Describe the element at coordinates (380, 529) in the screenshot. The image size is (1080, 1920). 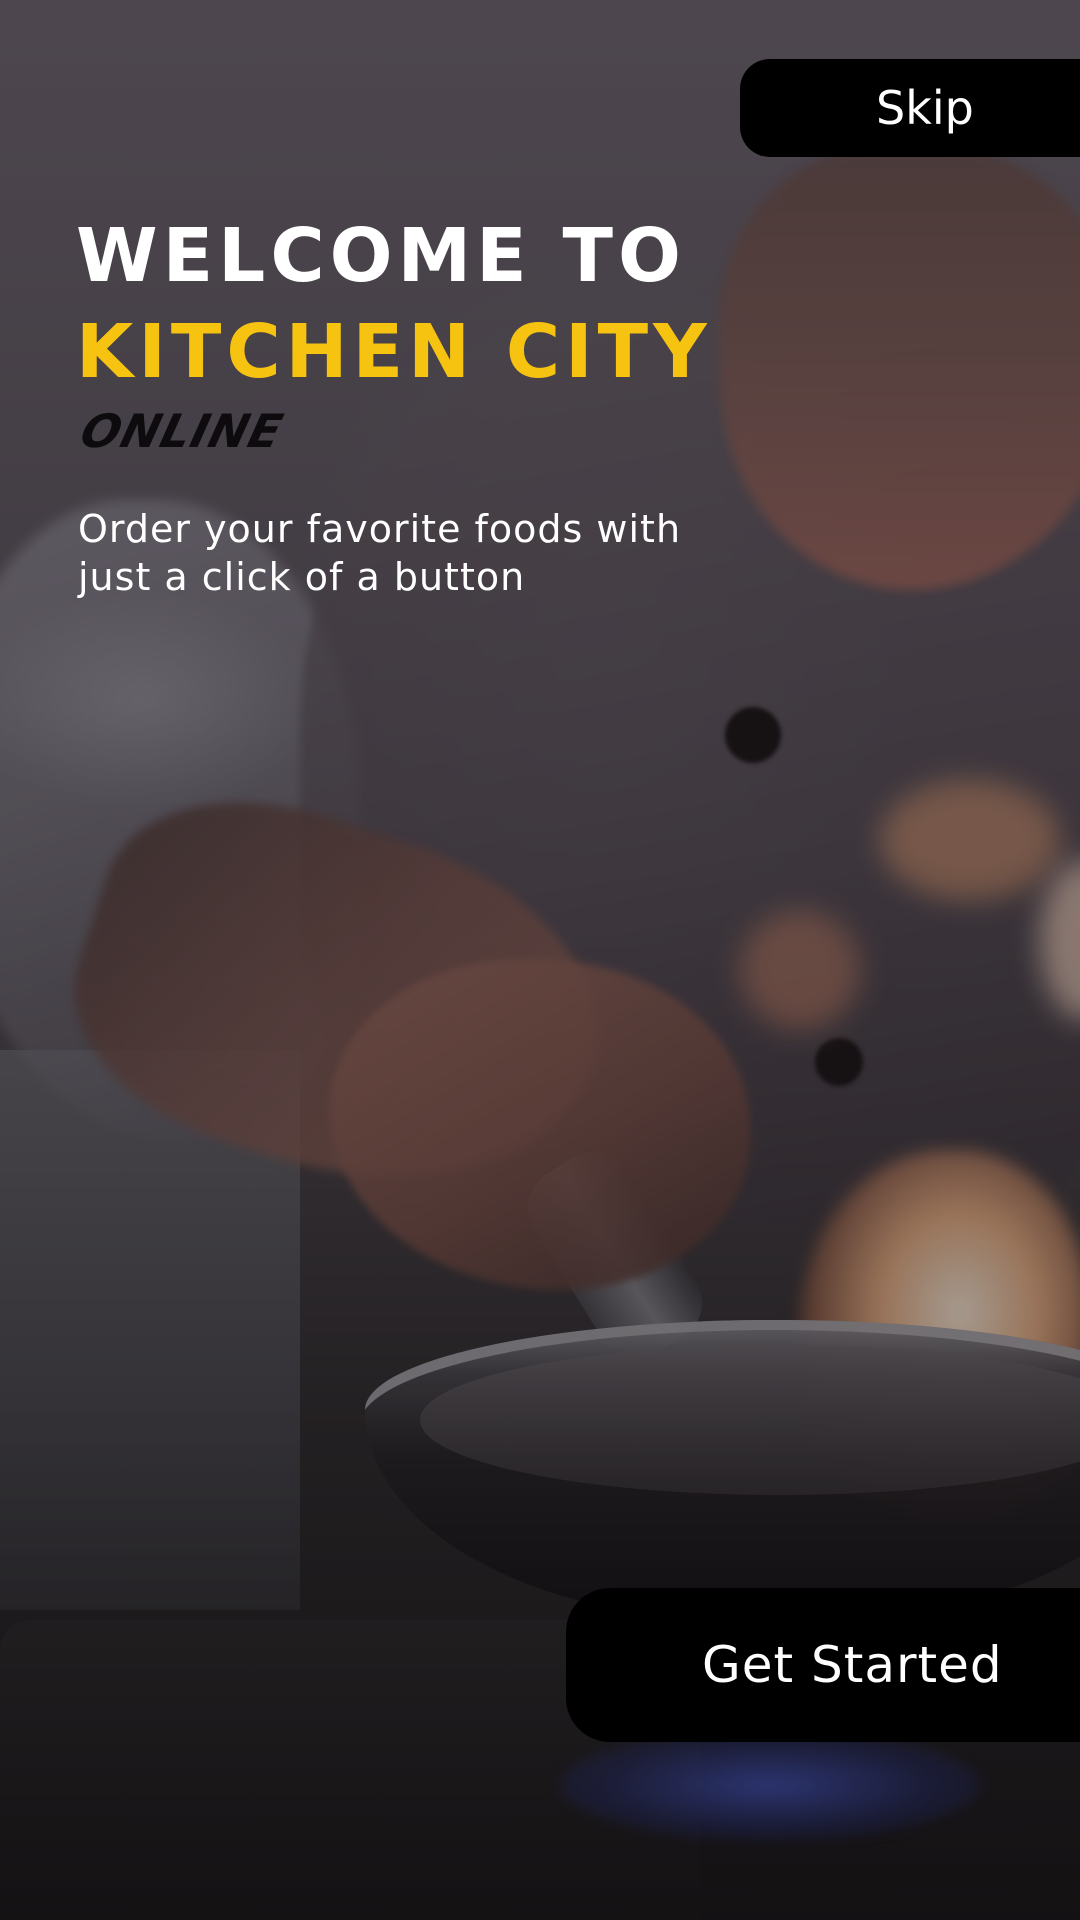
I see `subtitle-line: Order your favorite foods with` at that location.